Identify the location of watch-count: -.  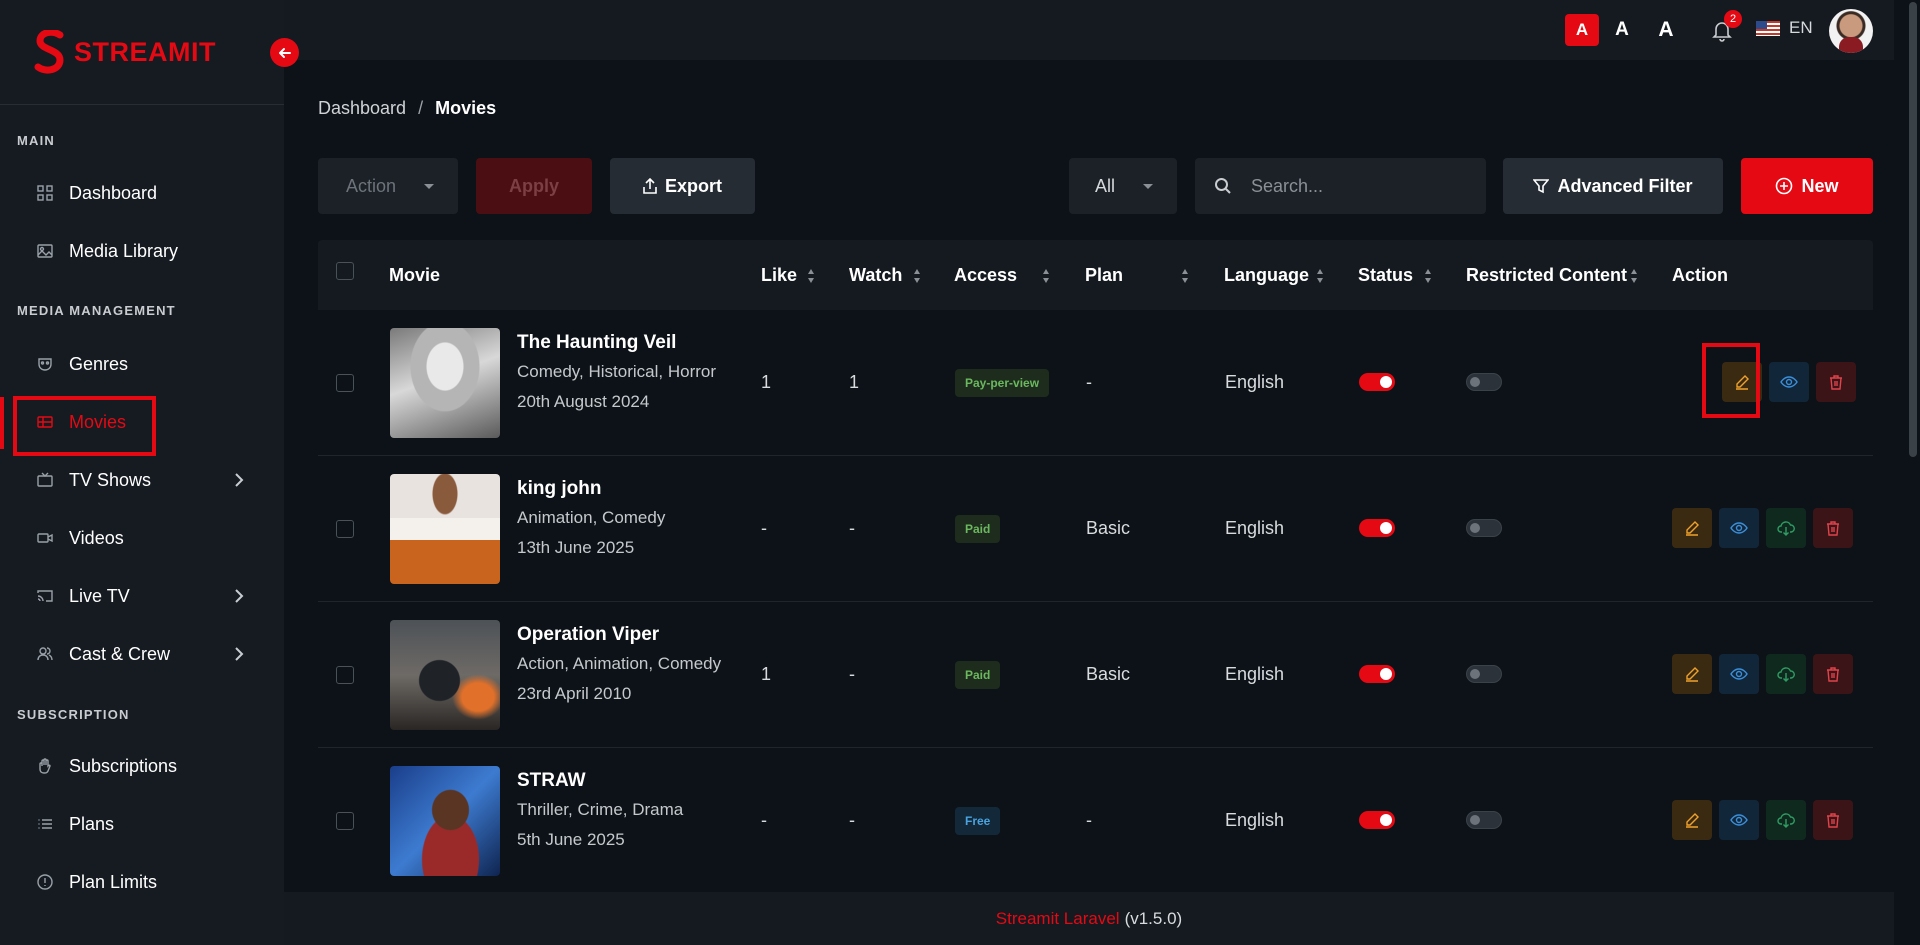
(852, 674).